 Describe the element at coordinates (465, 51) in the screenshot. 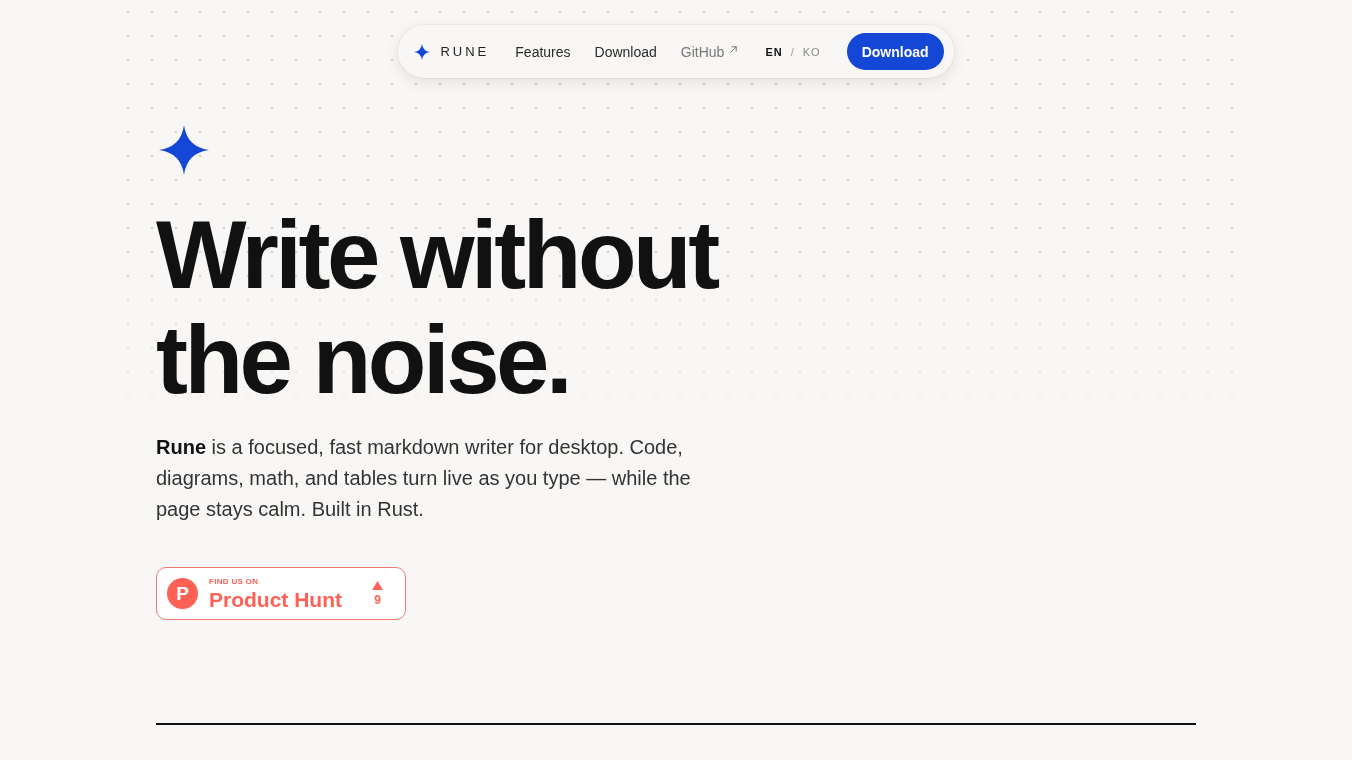

I see `logo-text: RUNE` at that location.